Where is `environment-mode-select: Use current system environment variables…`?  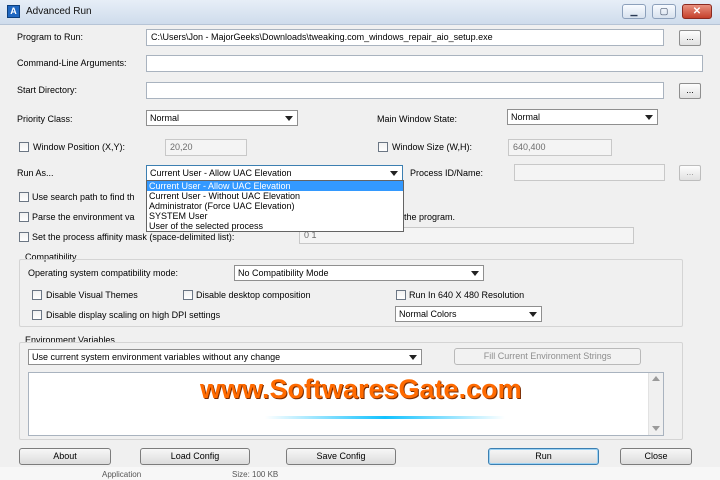 environment-mode-select: Use current system environment variables… is located at coordinates (225, 357).